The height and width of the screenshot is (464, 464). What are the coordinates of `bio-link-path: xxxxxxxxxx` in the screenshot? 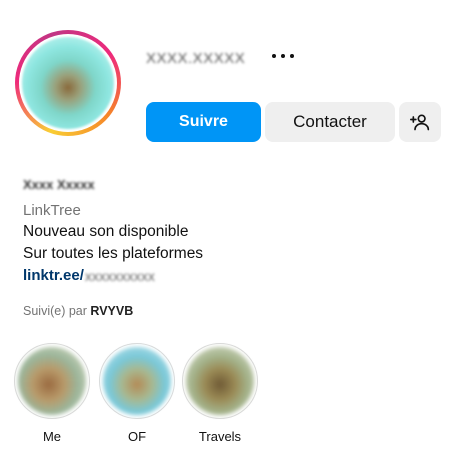 It's located at (119, 276).